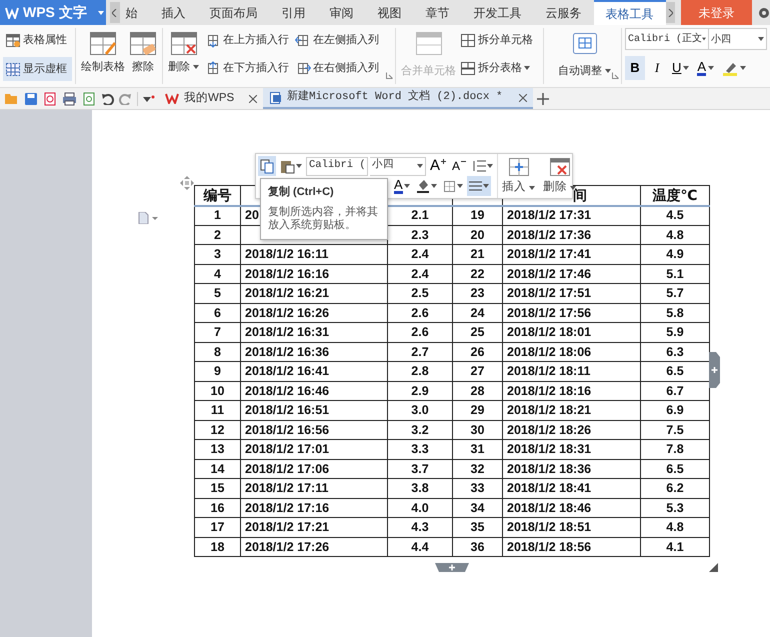 The height and width of the screenshot is (637, 770). Describe the element at coordinates (314, 449) in the screenshot. I see `table-cell: 2018/1/2 17:01` at that location.